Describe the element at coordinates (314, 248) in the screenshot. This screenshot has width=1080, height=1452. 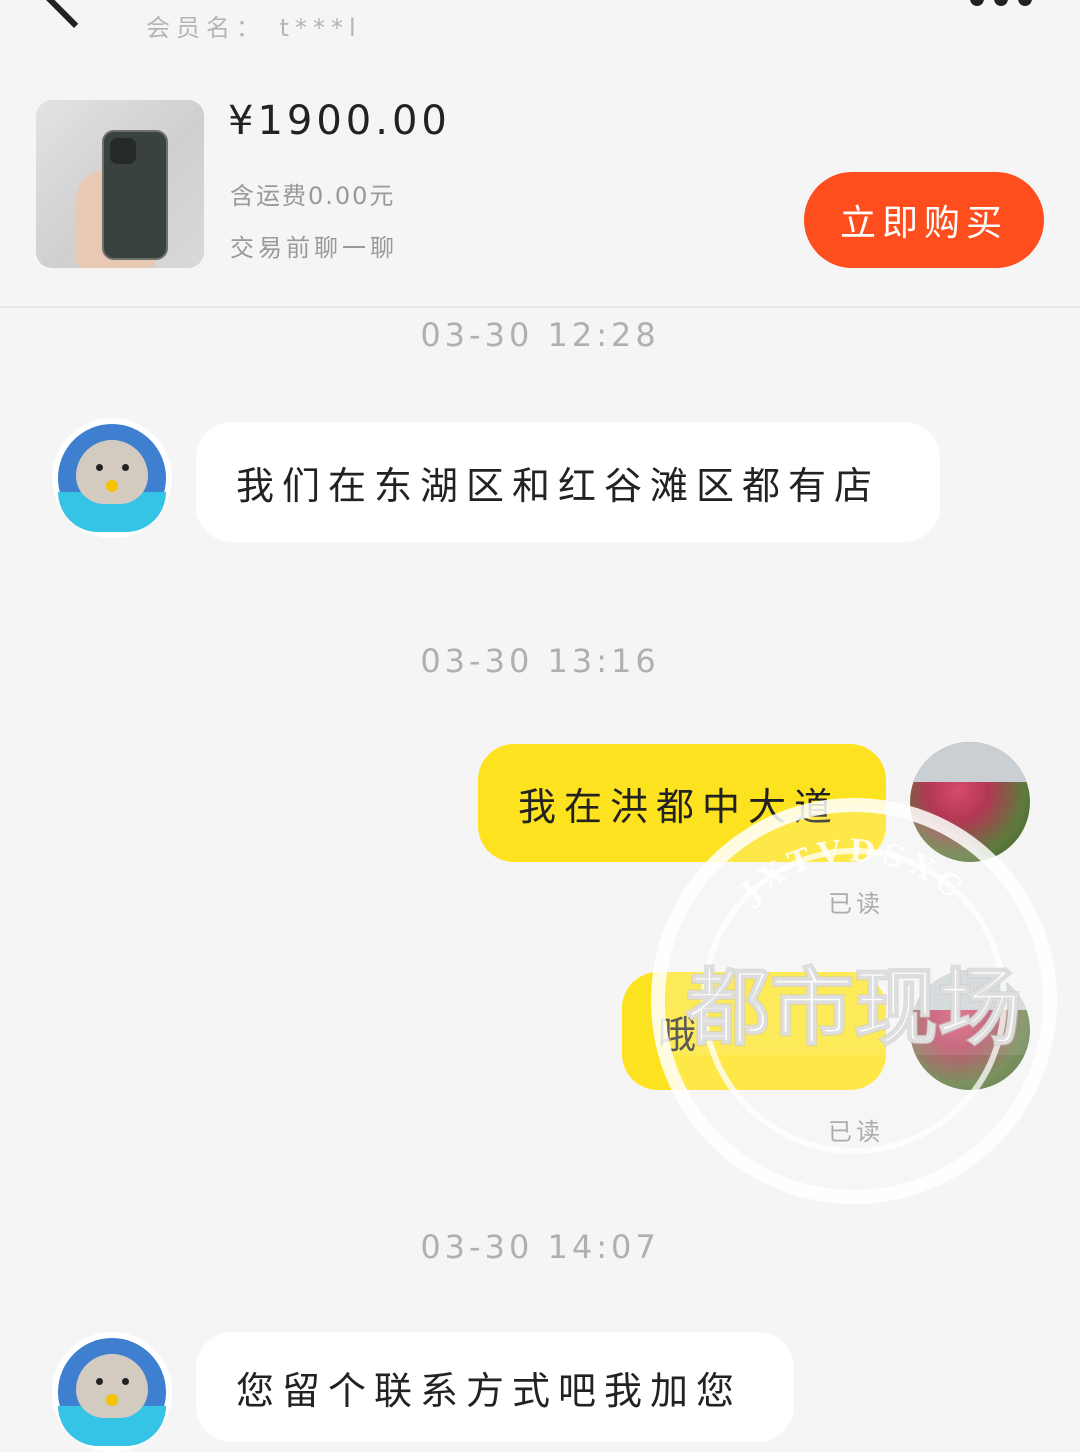
I see `product-note: 交易前聊一聊` at that location.